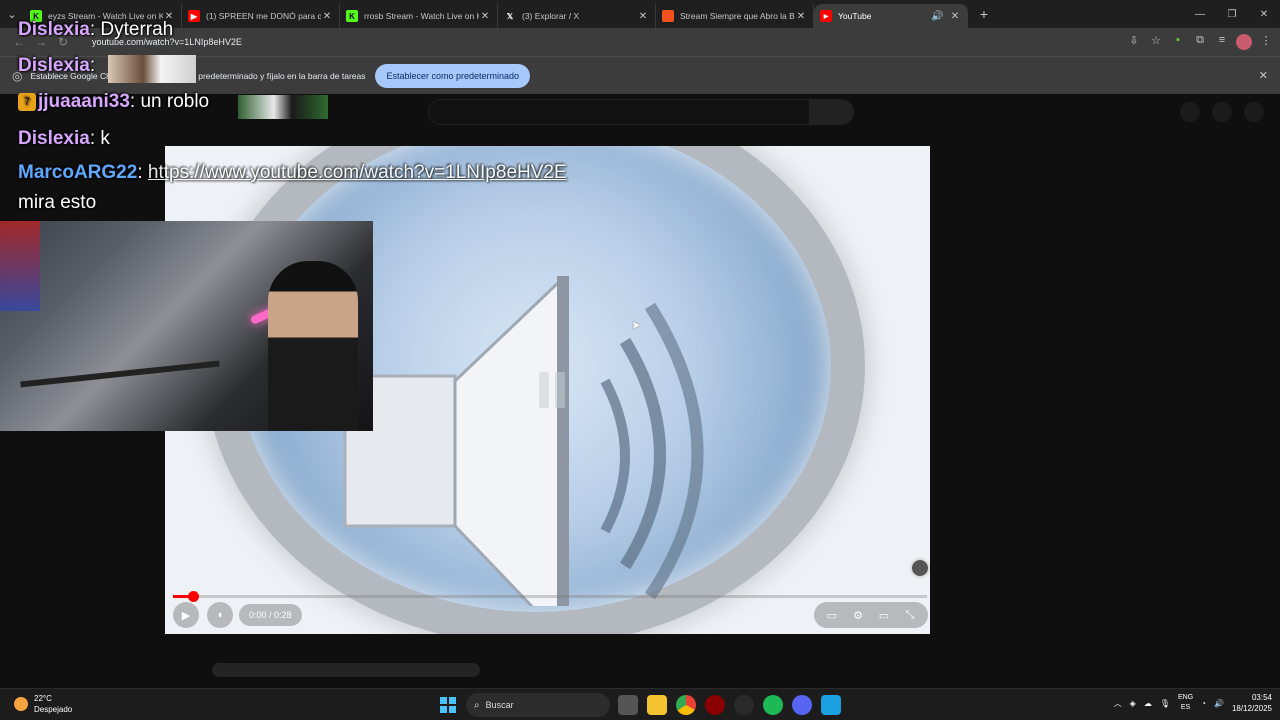 The height and width of the screenshot is (720, 1280). Describe the element at coordinates (499, 705) in the screenshot. I see `taskbar-search-label: Buscar` at that location.